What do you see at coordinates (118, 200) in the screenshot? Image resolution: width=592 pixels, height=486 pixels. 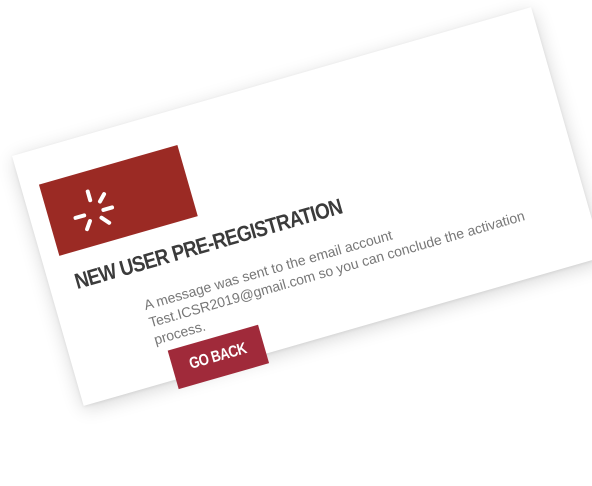 I see `university-logo` at bounding box center [118, 200].